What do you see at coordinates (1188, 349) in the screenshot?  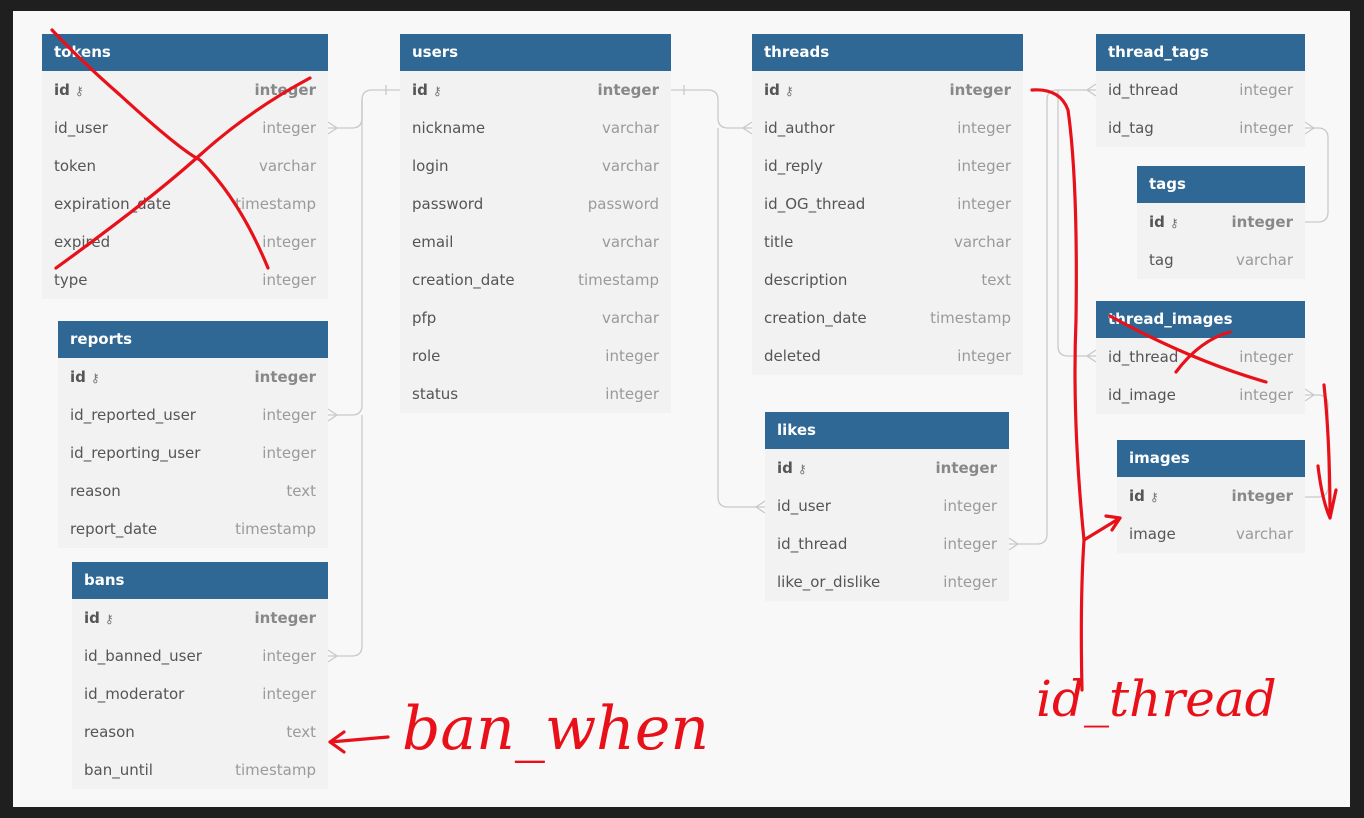 I see `cross-thread-images-a` at bounding box center [1188, 349].